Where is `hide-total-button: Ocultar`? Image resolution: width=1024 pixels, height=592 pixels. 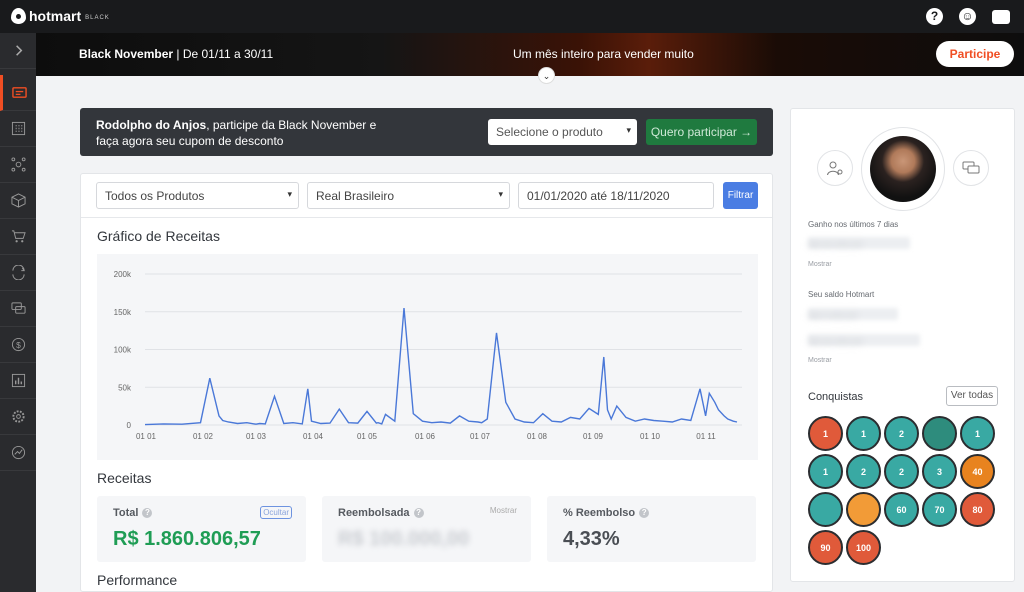 hide-total-button: Ocultar is located at coordinates (276, 512).